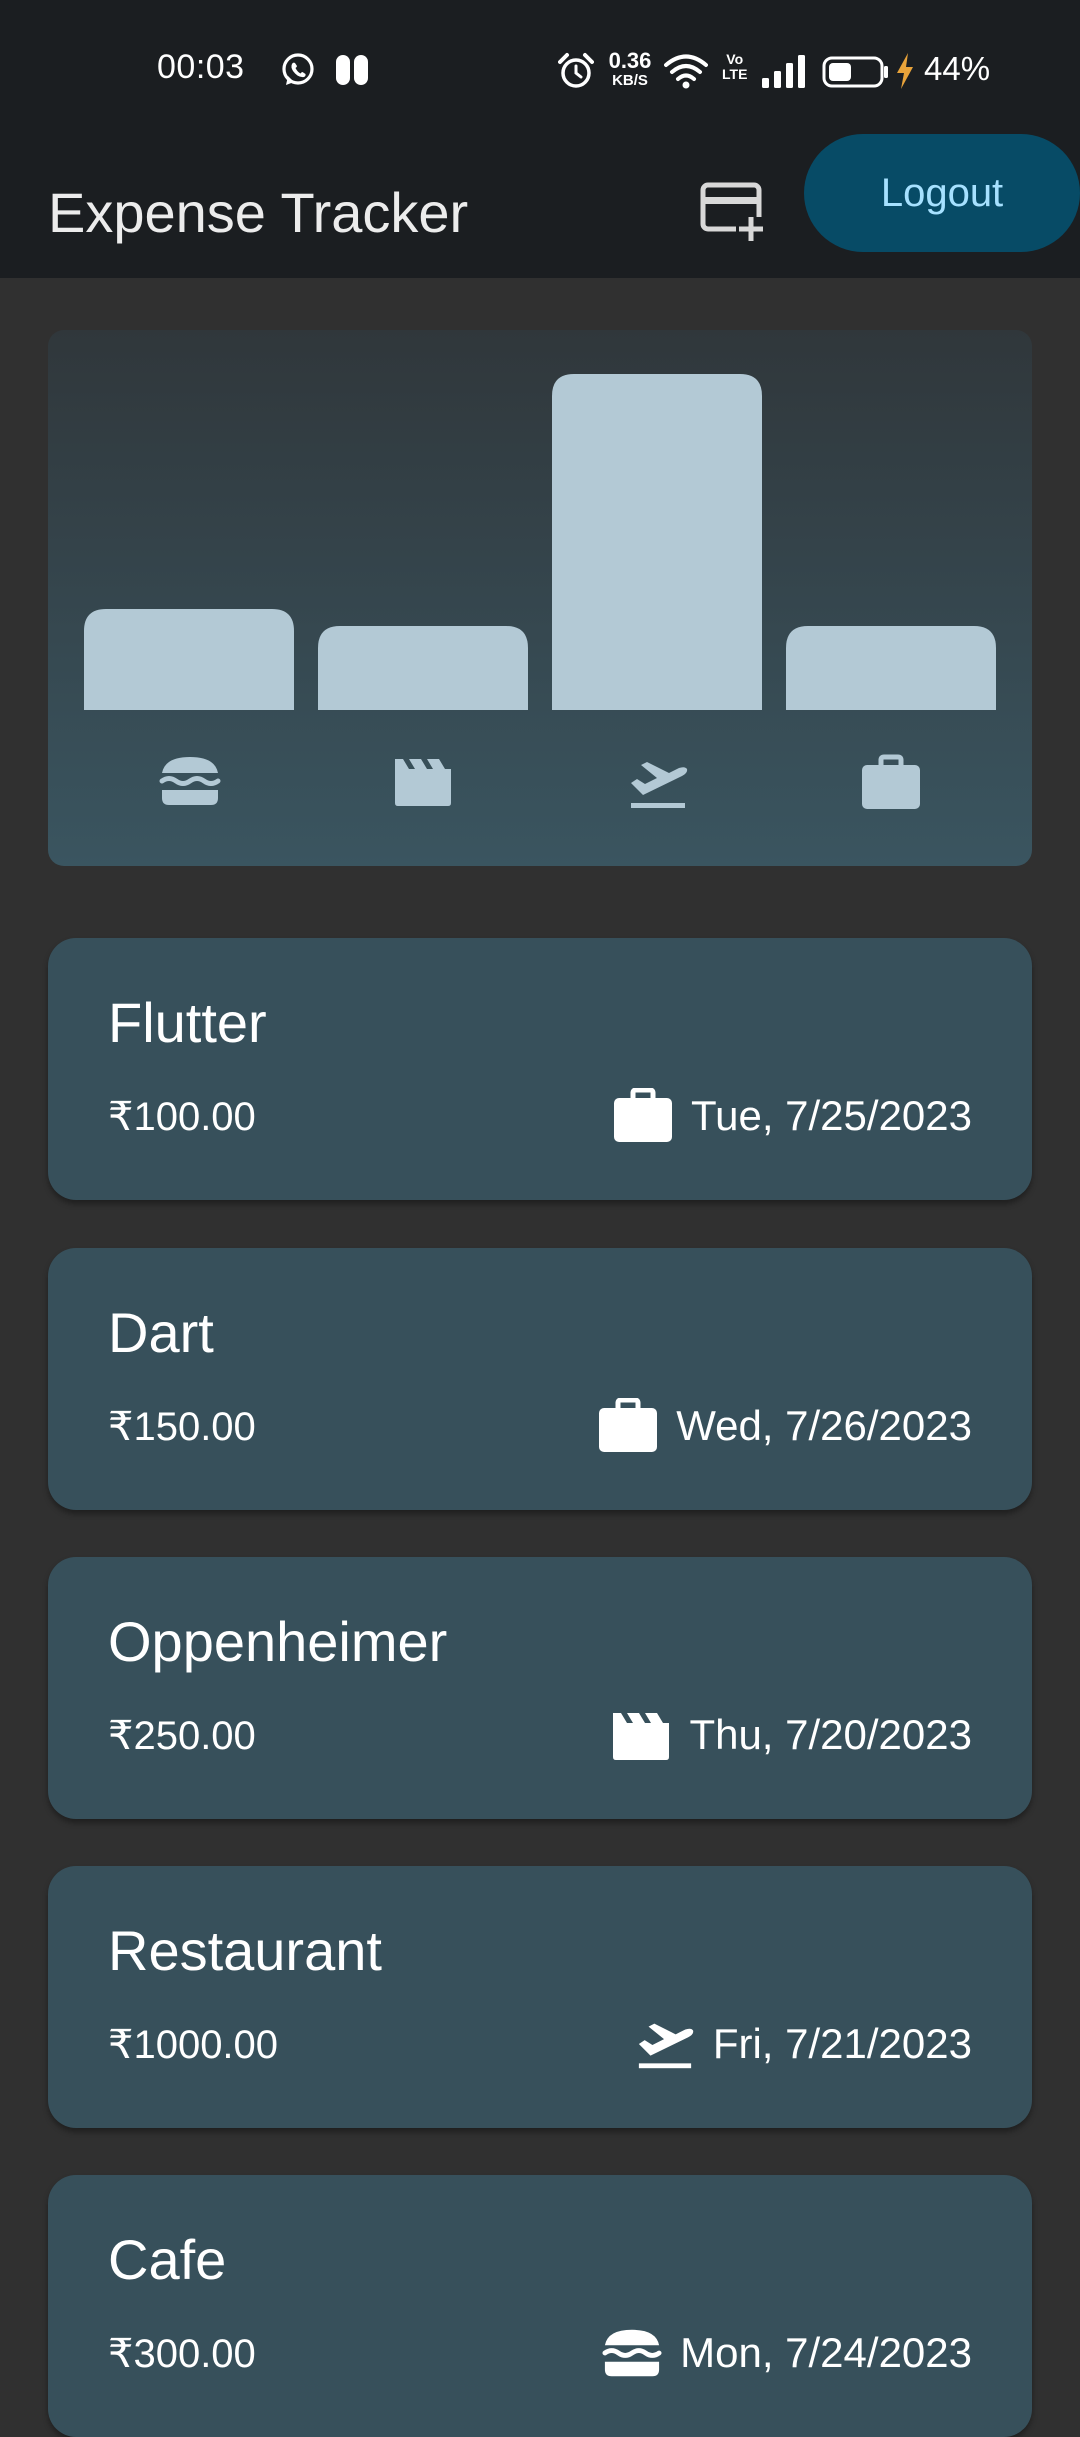 Image resolution: width=1080 pixels, height=2437 pixels. I want to click on expense-date: Thu, 7/20/2023, so click(830, 1734).